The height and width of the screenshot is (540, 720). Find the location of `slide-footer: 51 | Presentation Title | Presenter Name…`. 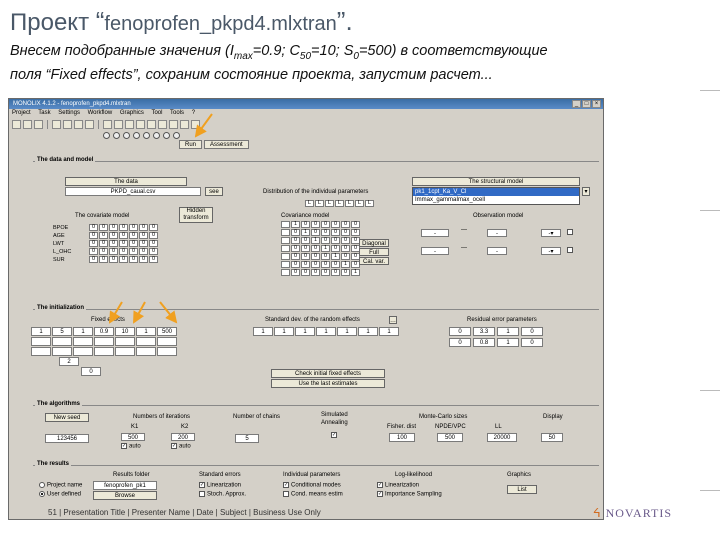

slide-footer: 51 | Presentation Title | Presenter Name… is located at coordinates (184, 512).